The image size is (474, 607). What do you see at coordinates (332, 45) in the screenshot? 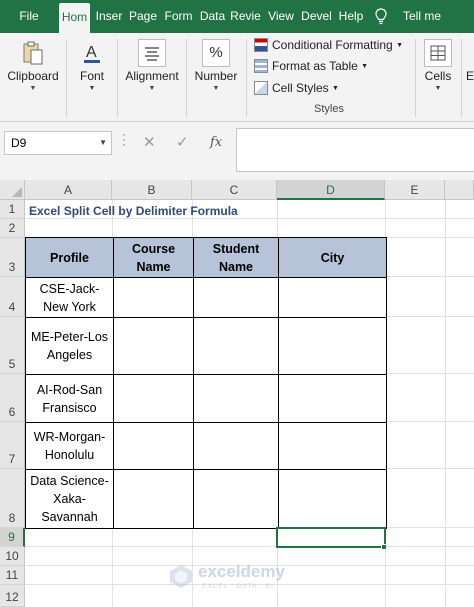
I see `conditional-formatting-label: Conditional Formatting` at bounding box center [332, 45].